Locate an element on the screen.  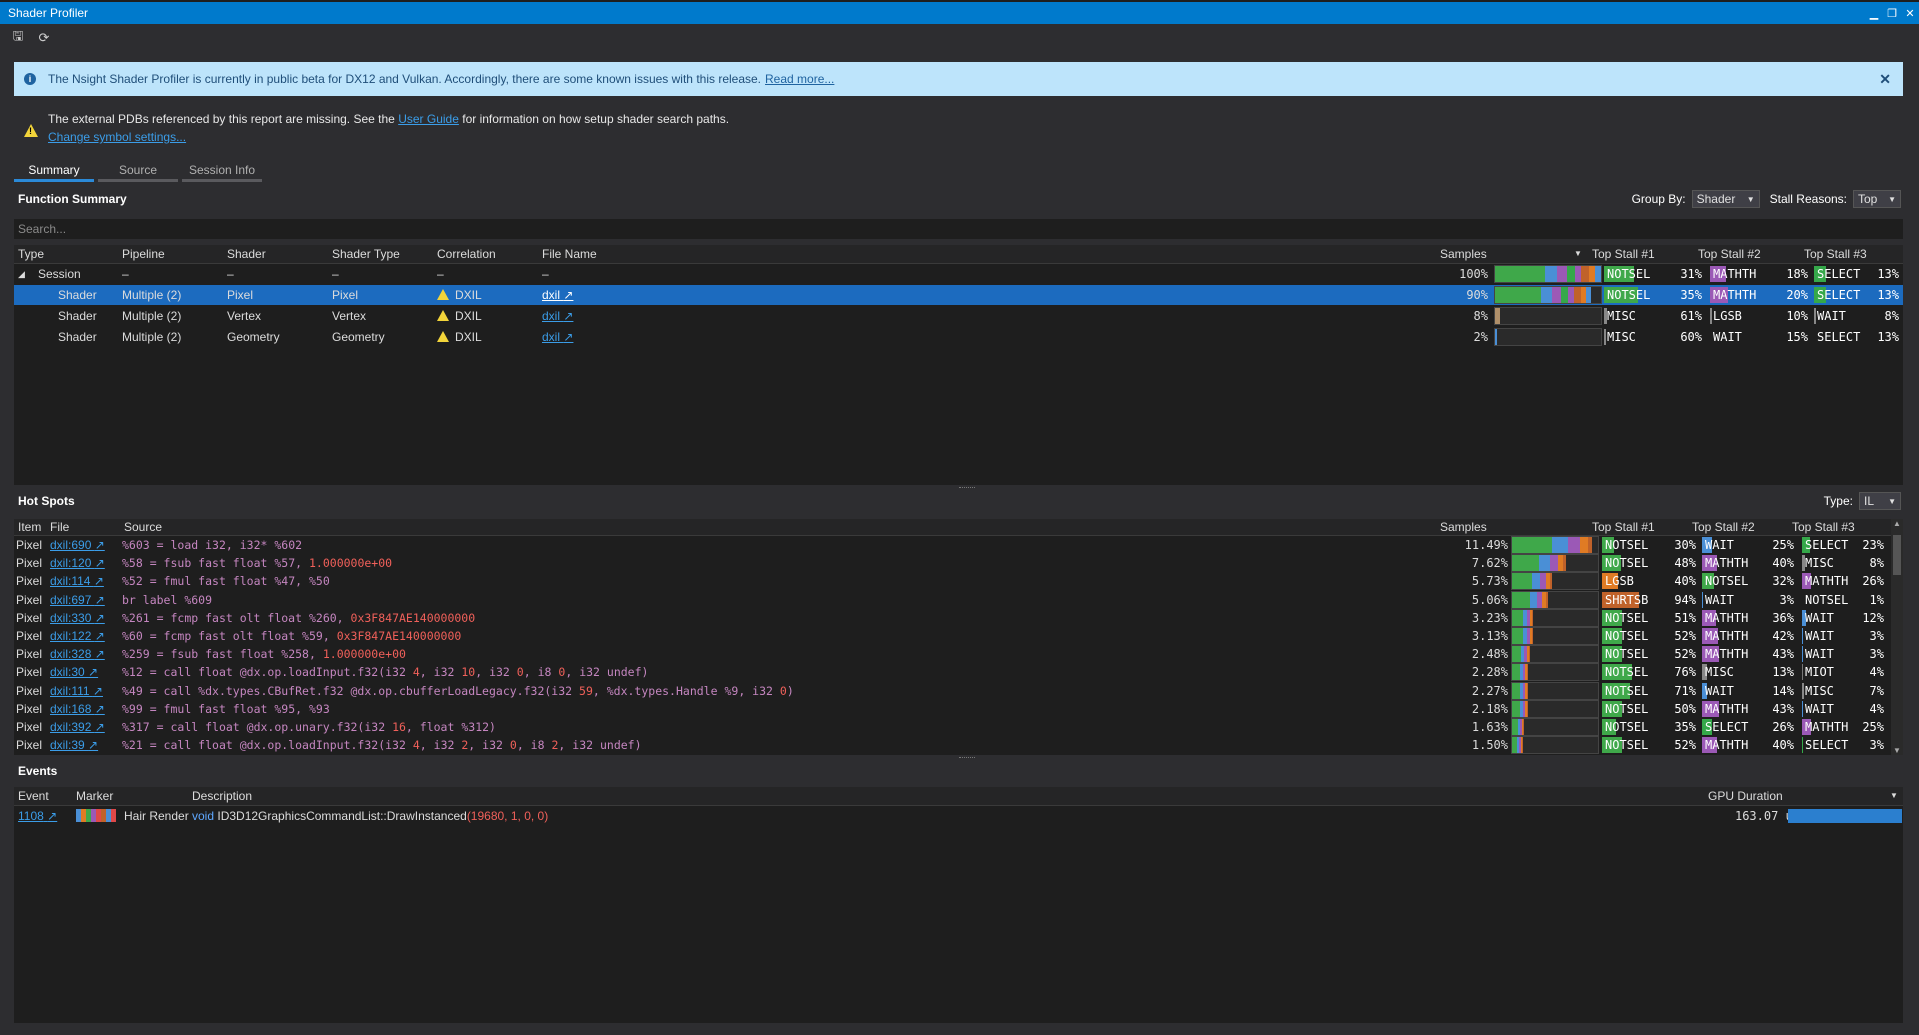
close-banner-icon: ✕ is located at coordinates (1885, 79).